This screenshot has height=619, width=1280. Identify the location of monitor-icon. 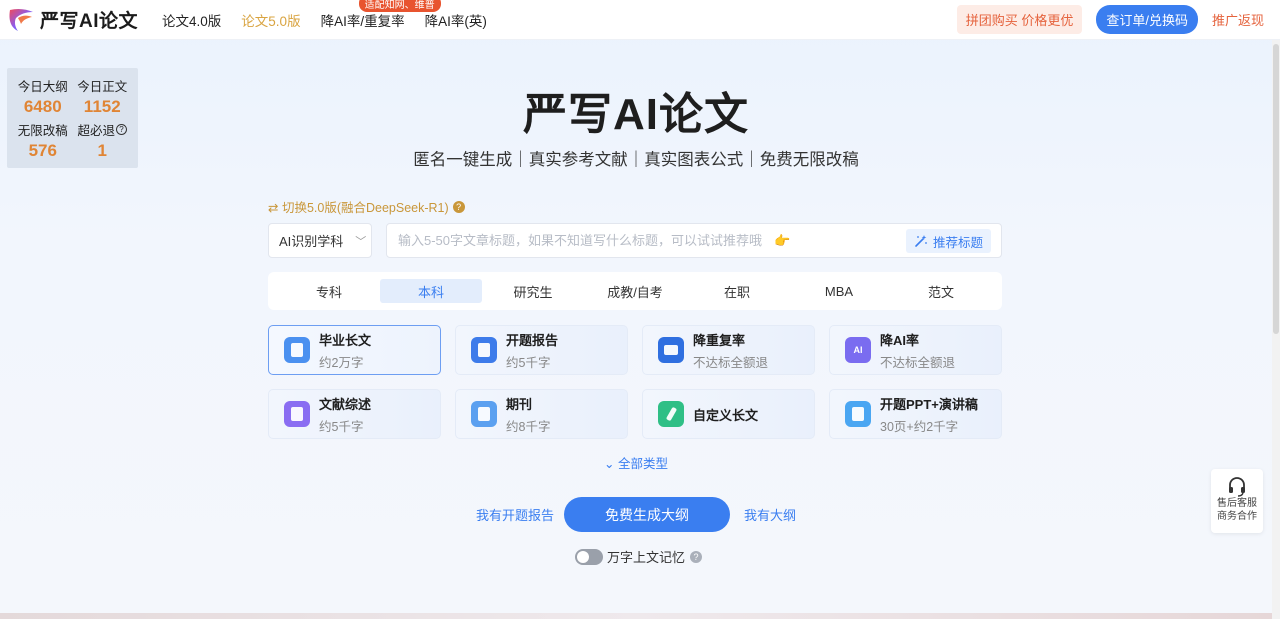
(671, 350).